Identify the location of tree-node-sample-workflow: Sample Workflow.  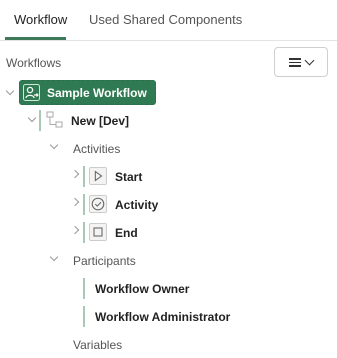
(87, 92).